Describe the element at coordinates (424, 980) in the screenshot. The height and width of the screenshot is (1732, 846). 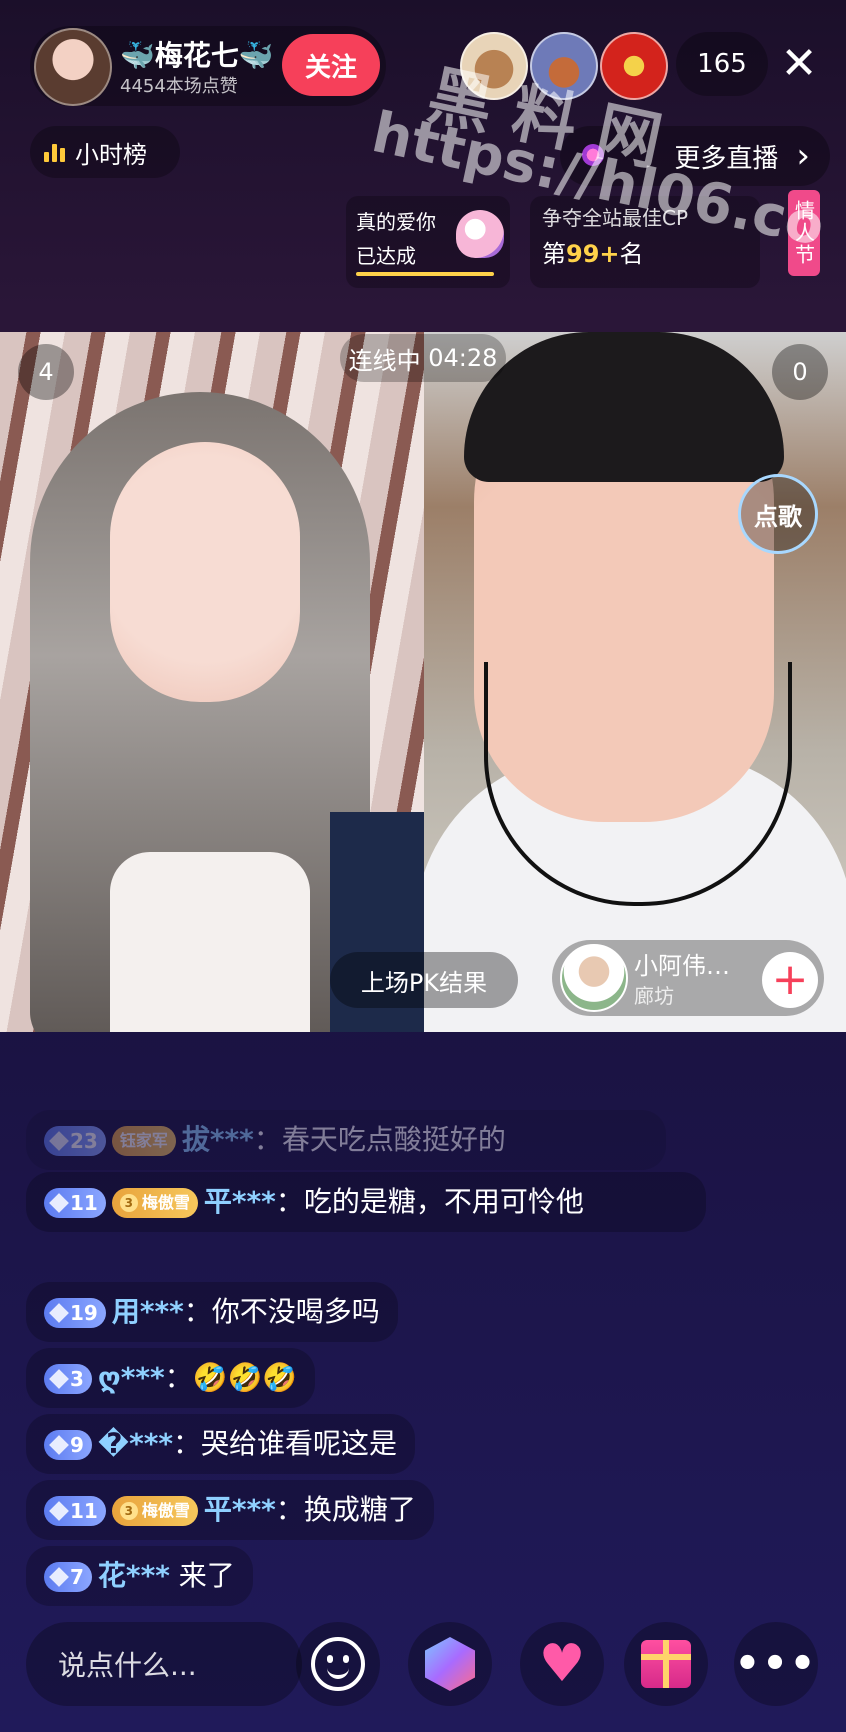
I see `pk-result-button: 上场PK结果` at that location.